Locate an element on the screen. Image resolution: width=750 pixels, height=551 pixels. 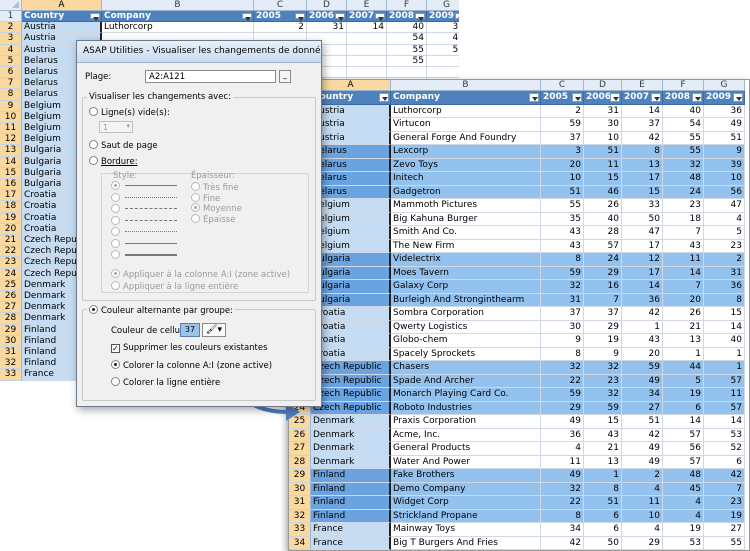
value-cell: 35 is located at coordinates (562, 219).